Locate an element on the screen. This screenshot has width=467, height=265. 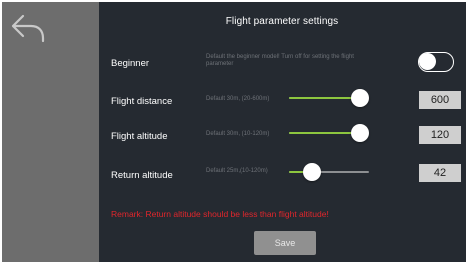
flight-distance-label: Flight distance is located at coordinates (142, 101).